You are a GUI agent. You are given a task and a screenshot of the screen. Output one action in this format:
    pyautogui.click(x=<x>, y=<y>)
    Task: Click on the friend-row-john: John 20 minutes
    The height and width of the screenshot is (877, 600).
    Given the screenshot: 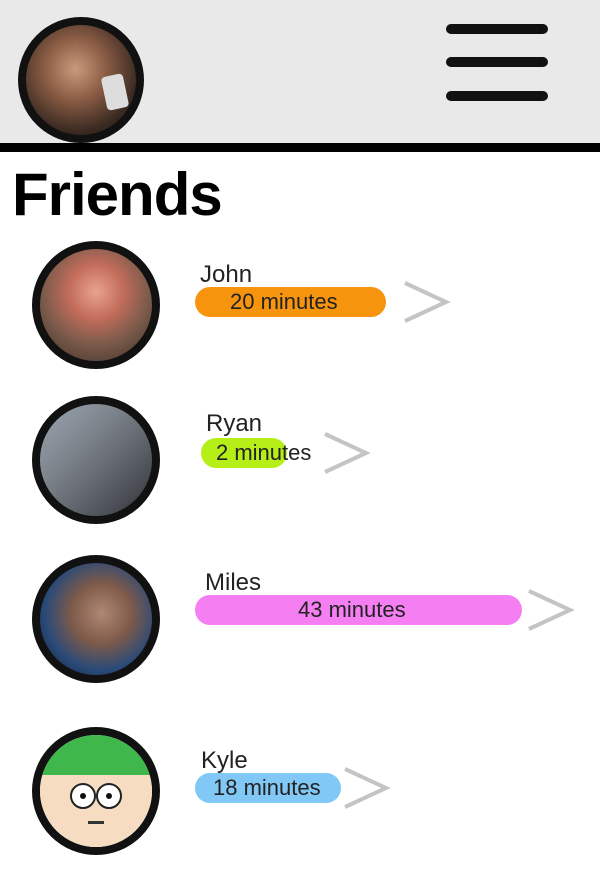 What is the action you would take?
    pyautogui.click(x=300, y=306)
    